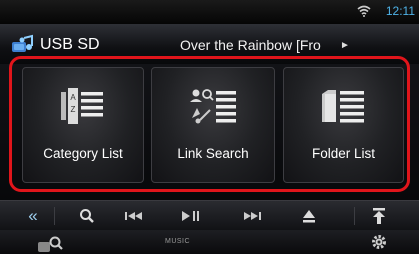  I want to click on previous-track-button, so click(134, 216).